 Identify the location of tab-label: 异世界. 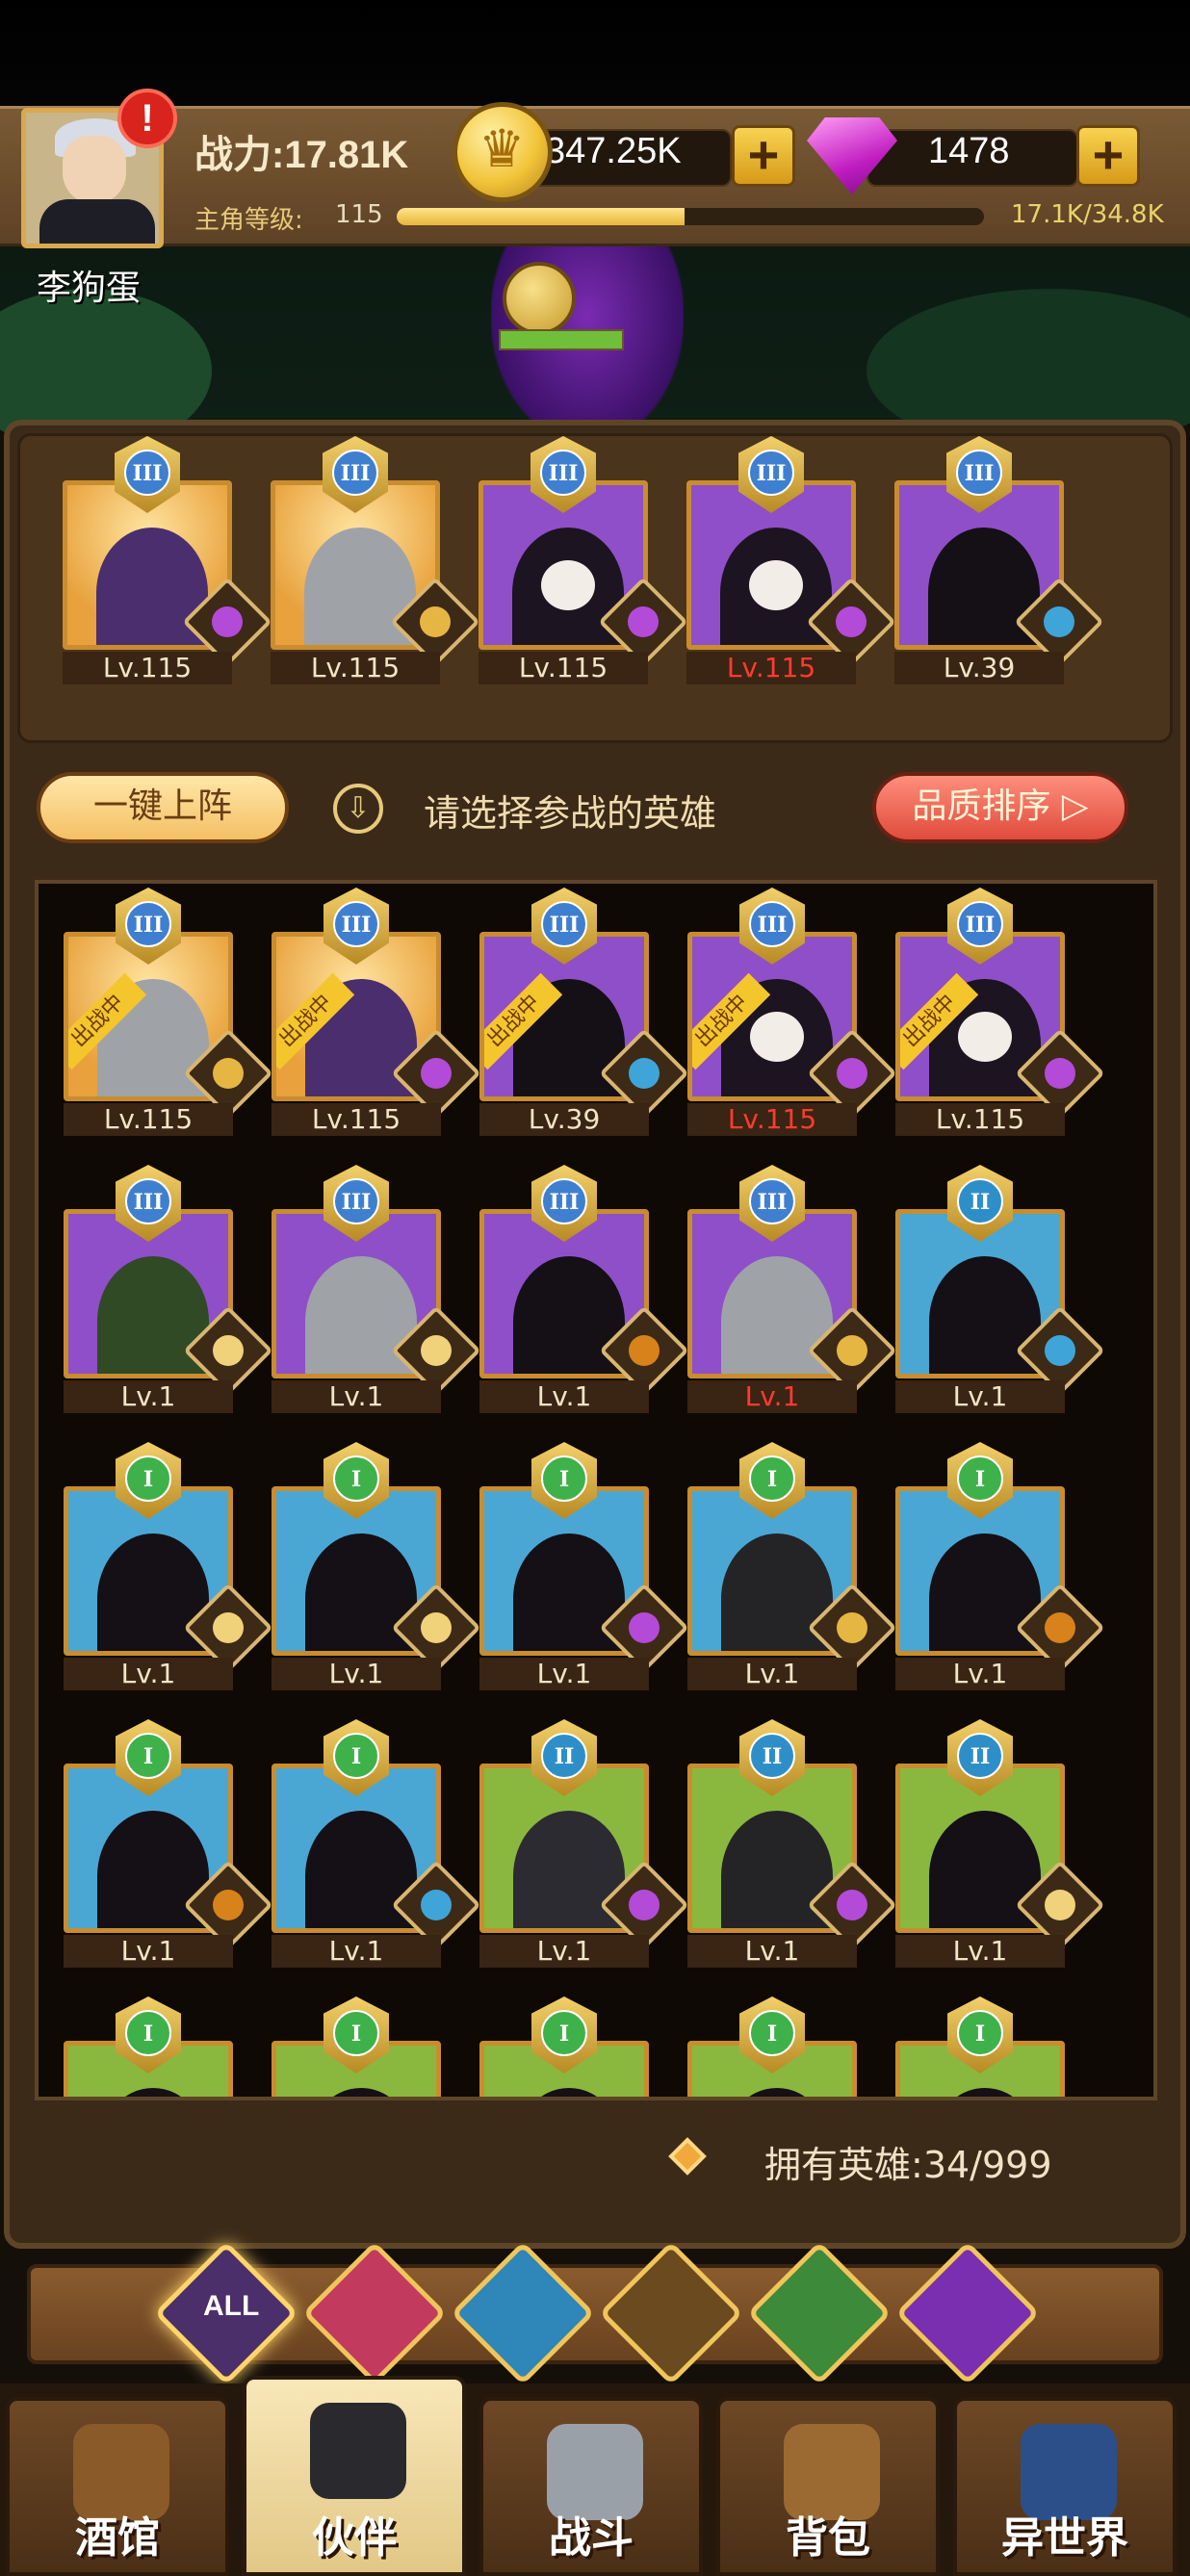
(1065, 2538).